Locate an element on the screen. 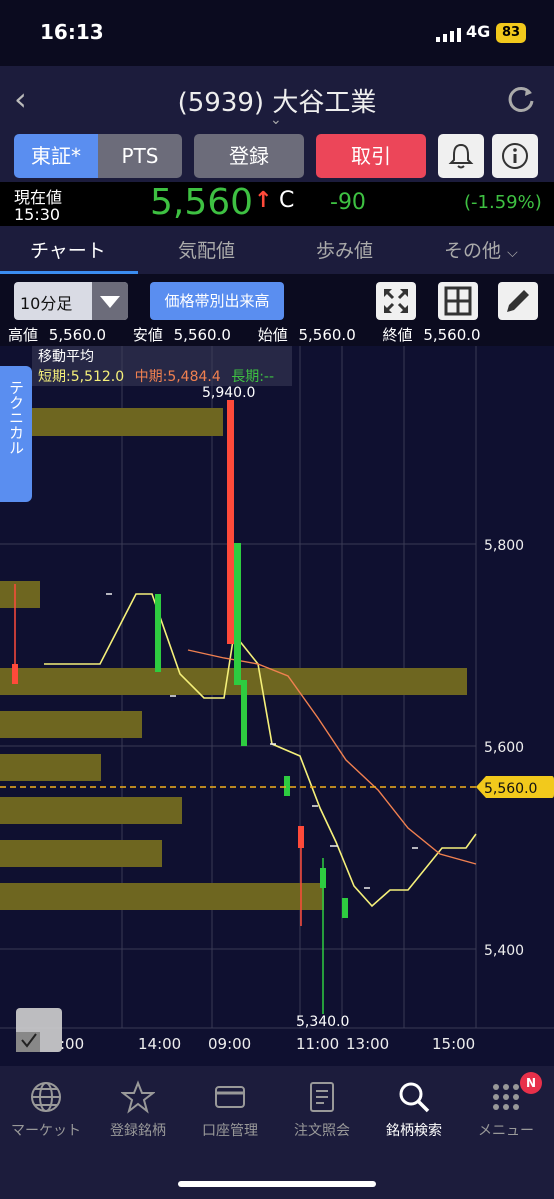  technical-tab: テクニカル is located at coordinates (16, 434).